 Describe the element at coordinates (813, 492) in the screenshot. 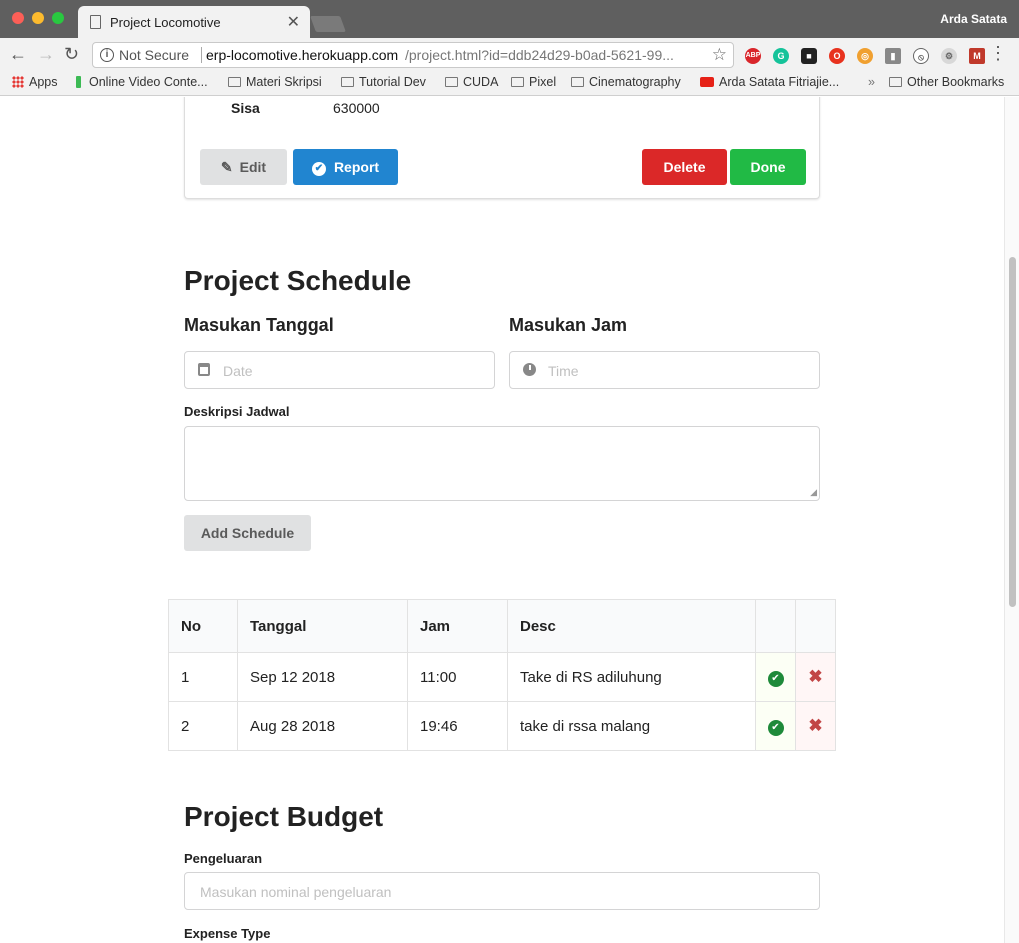

I see `resize-handle-icon: ◢` at that location.